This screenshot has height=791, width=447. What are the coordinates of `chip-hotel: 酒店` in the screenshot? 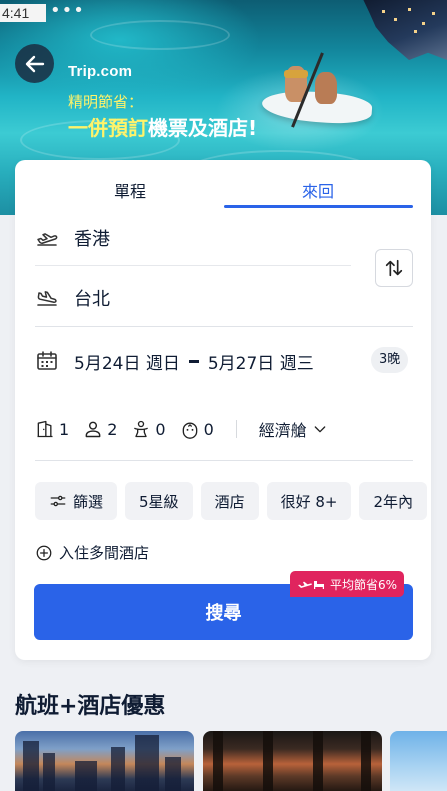 It's located at (229, 501).